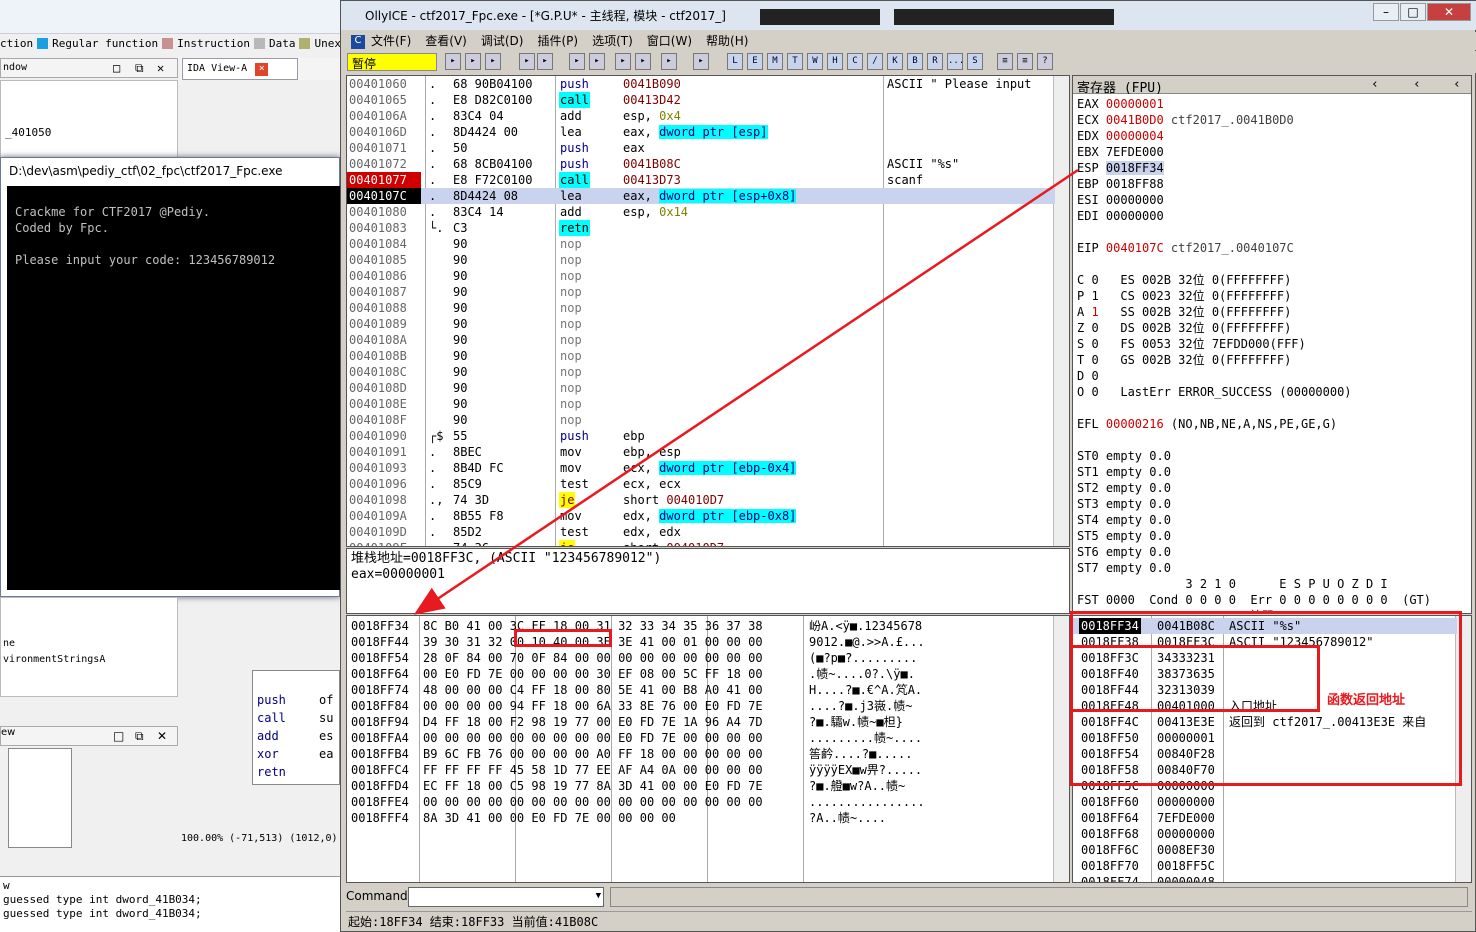 The width and height of the screenshot is (1476, 932). What do you see at coordinates (1045, 61) in the screenshot?
I see `help-icon: ?` at bounding box center [1045, 61].